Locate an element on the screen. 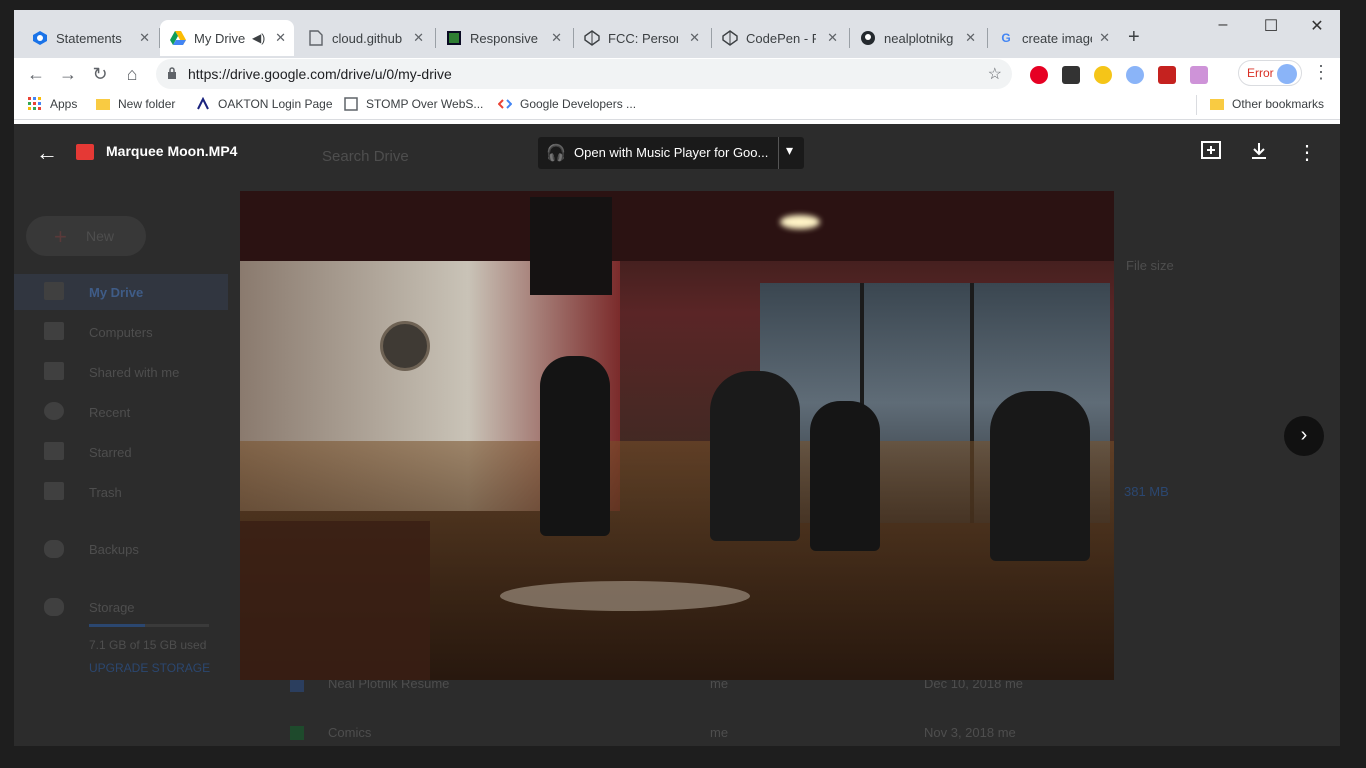  pinterest-extension-icon is located at coordinates (1039, 75).